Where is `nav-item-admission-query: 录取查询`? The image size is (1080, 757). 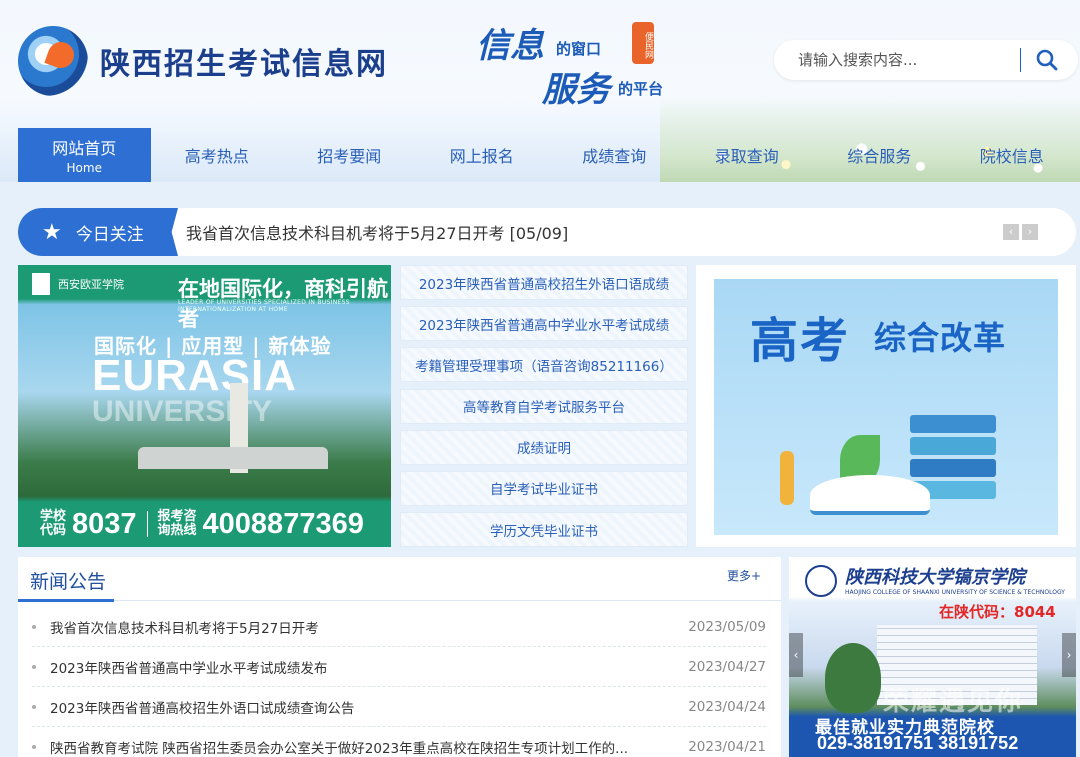
nav-item-admission-query: 录取查询 is located at coordinates (747, 155).